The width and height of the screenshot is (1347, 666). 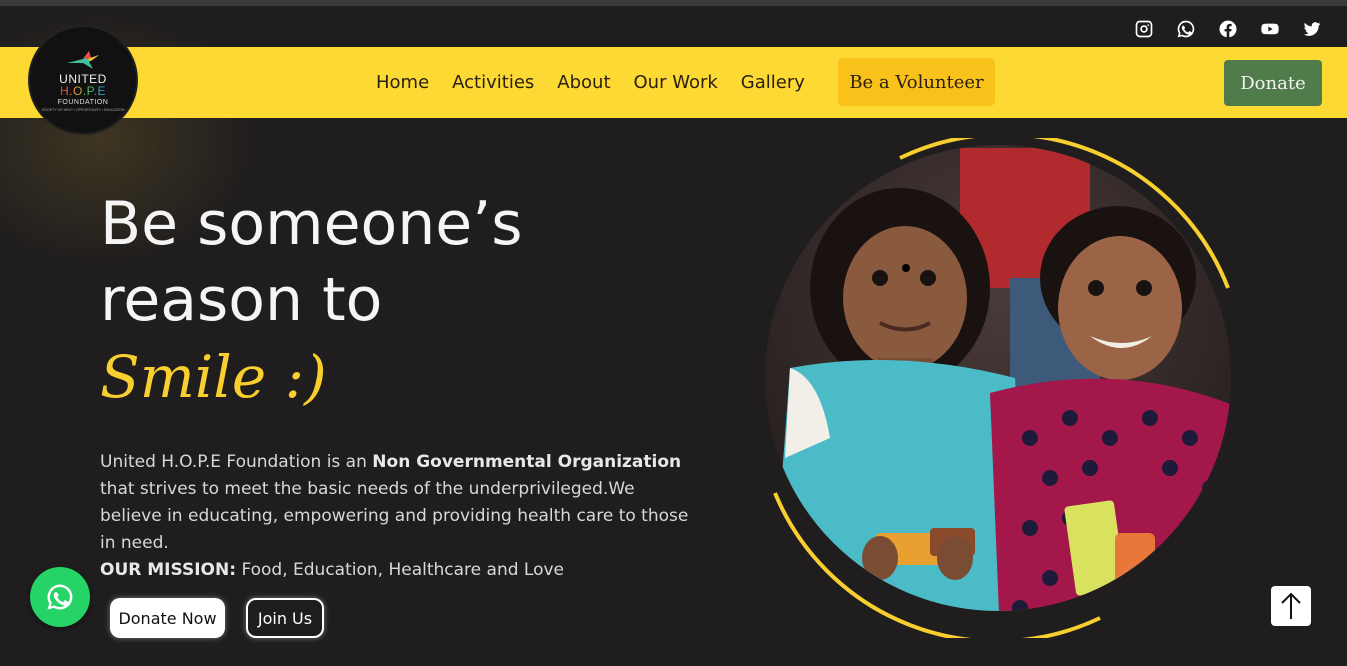 I want to click on hero-heading: Be someone’s reason to Smile :), so click(x=311, y=301).